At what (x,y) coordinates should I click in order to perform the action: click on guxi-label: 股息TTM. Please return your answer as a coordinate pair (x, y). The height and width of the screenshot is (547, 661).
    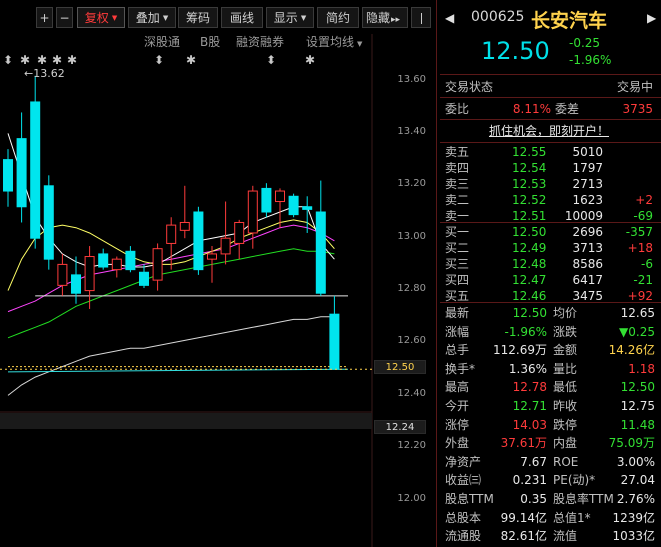
    Looking at the image, I should click on (469, 499).